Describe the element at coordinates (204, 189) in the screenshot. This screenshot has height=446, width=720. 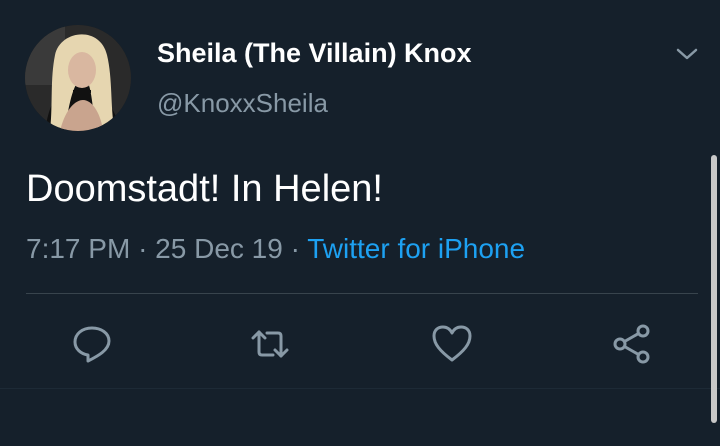
I see `tweet-text: Doomstadt! In Helen!` at that location.